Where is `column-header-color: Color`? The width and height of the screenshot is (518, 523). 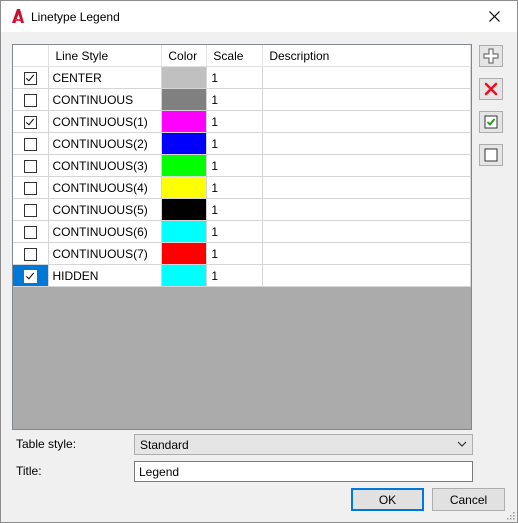
column-header-color: Color is located at coordinates (184, 56).